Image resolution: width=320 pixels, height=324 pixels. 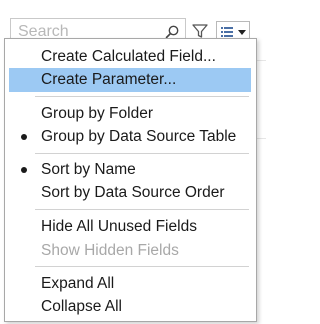 I want to click on menu-item-expand-all: Expand All, so click(x=130, y=284).